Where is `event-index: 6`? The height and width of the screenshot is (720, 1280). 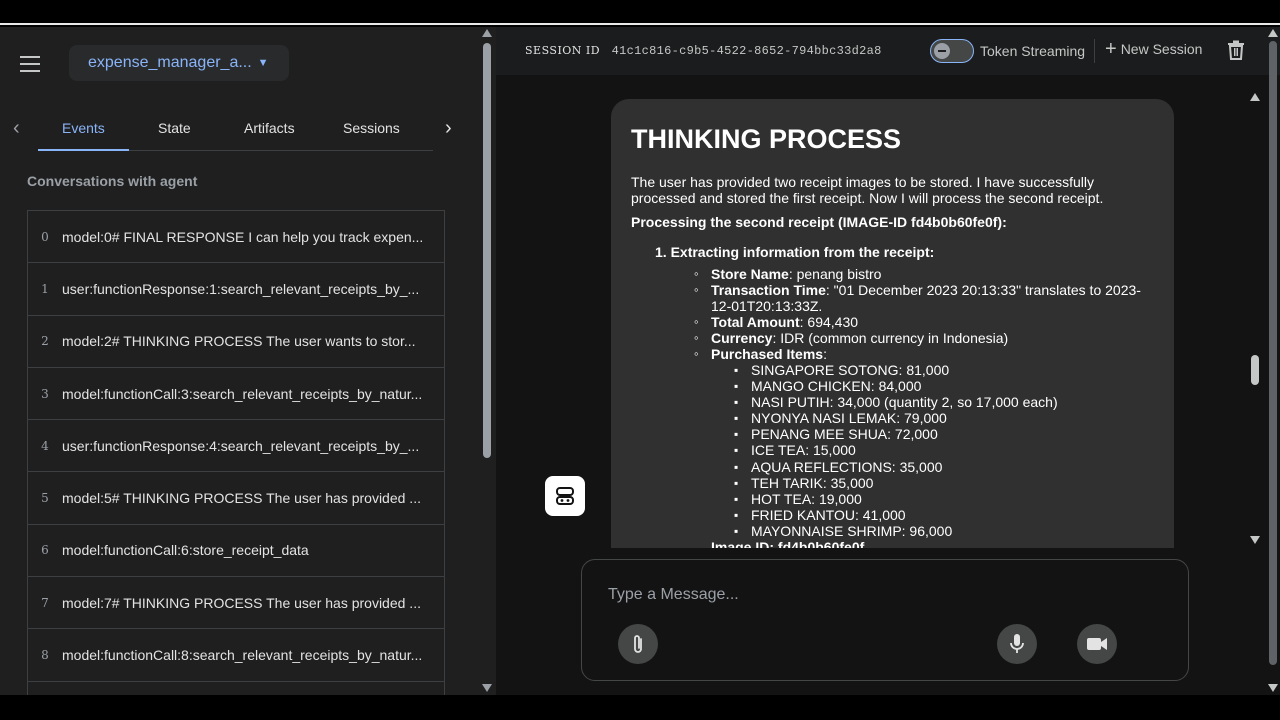
event-index: 6 is located at coordinates (45, 550).